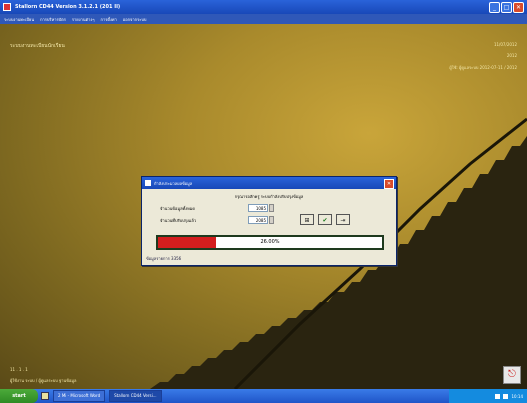 The height and width of the screenshot is (403, 527). What do you see at coordinates (19, 369) in the screenshot?
I see `version-text: 11 . 1 . 1` at bounding box center [19, 369].